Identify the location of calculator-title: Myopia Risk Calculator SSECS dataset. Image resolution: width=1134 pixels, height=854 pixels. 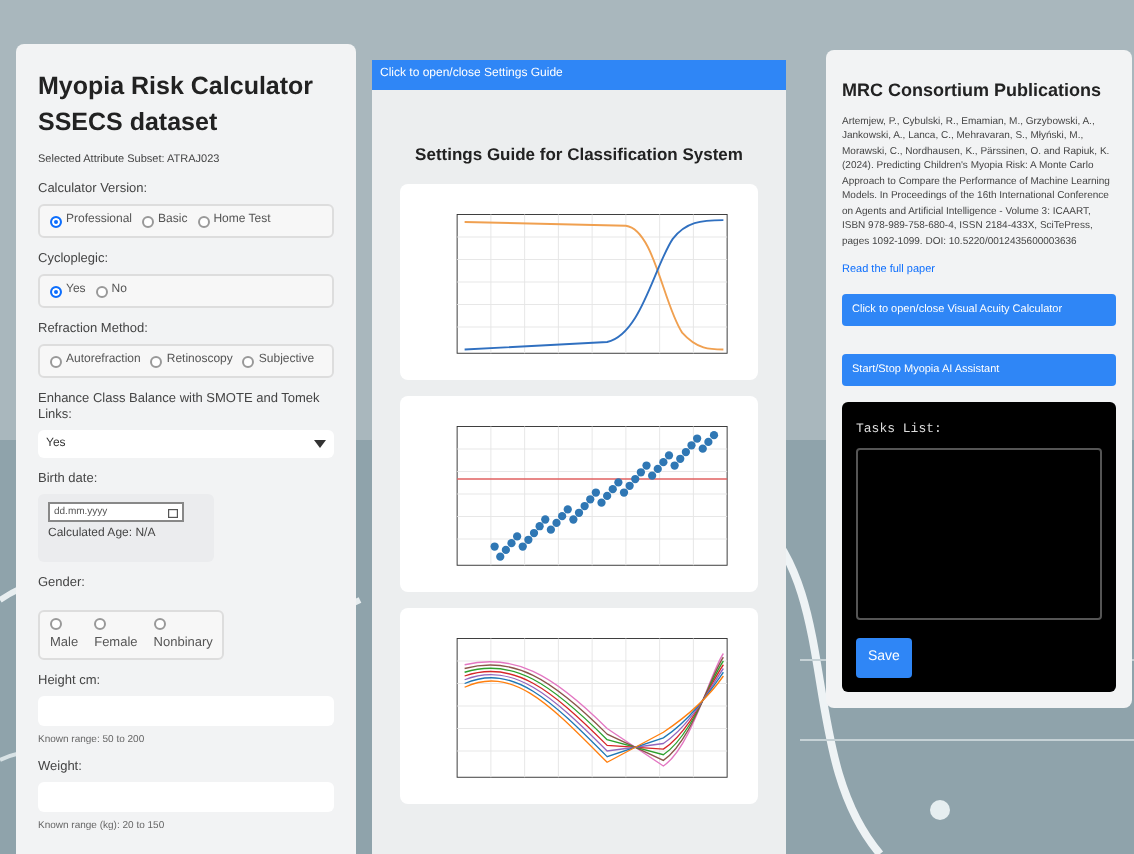
(177, 105).